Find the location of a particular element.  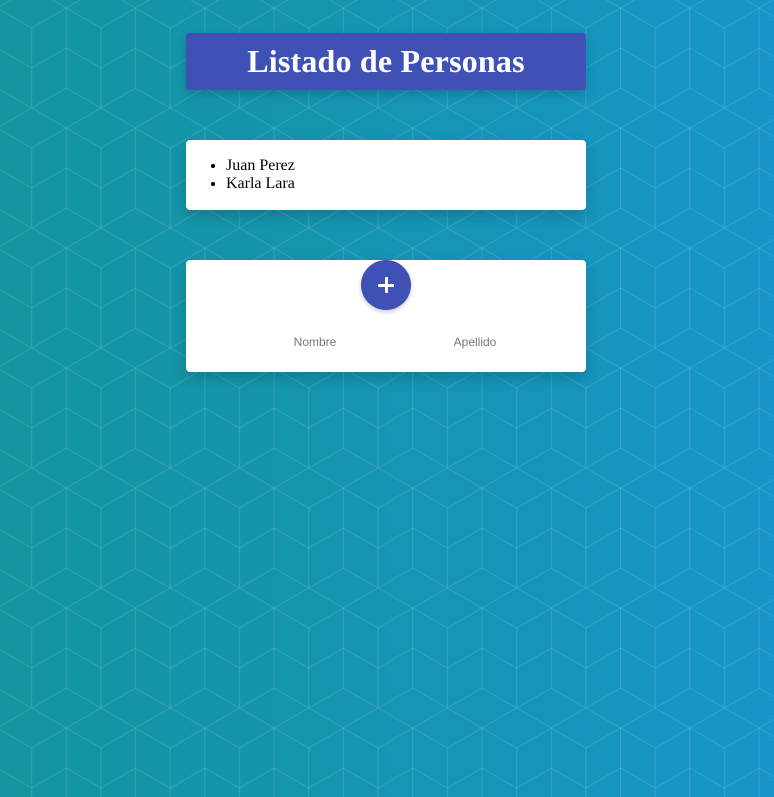

personas-list-card: Juan Perez Karla Lara is located at coordinates (386, 175).